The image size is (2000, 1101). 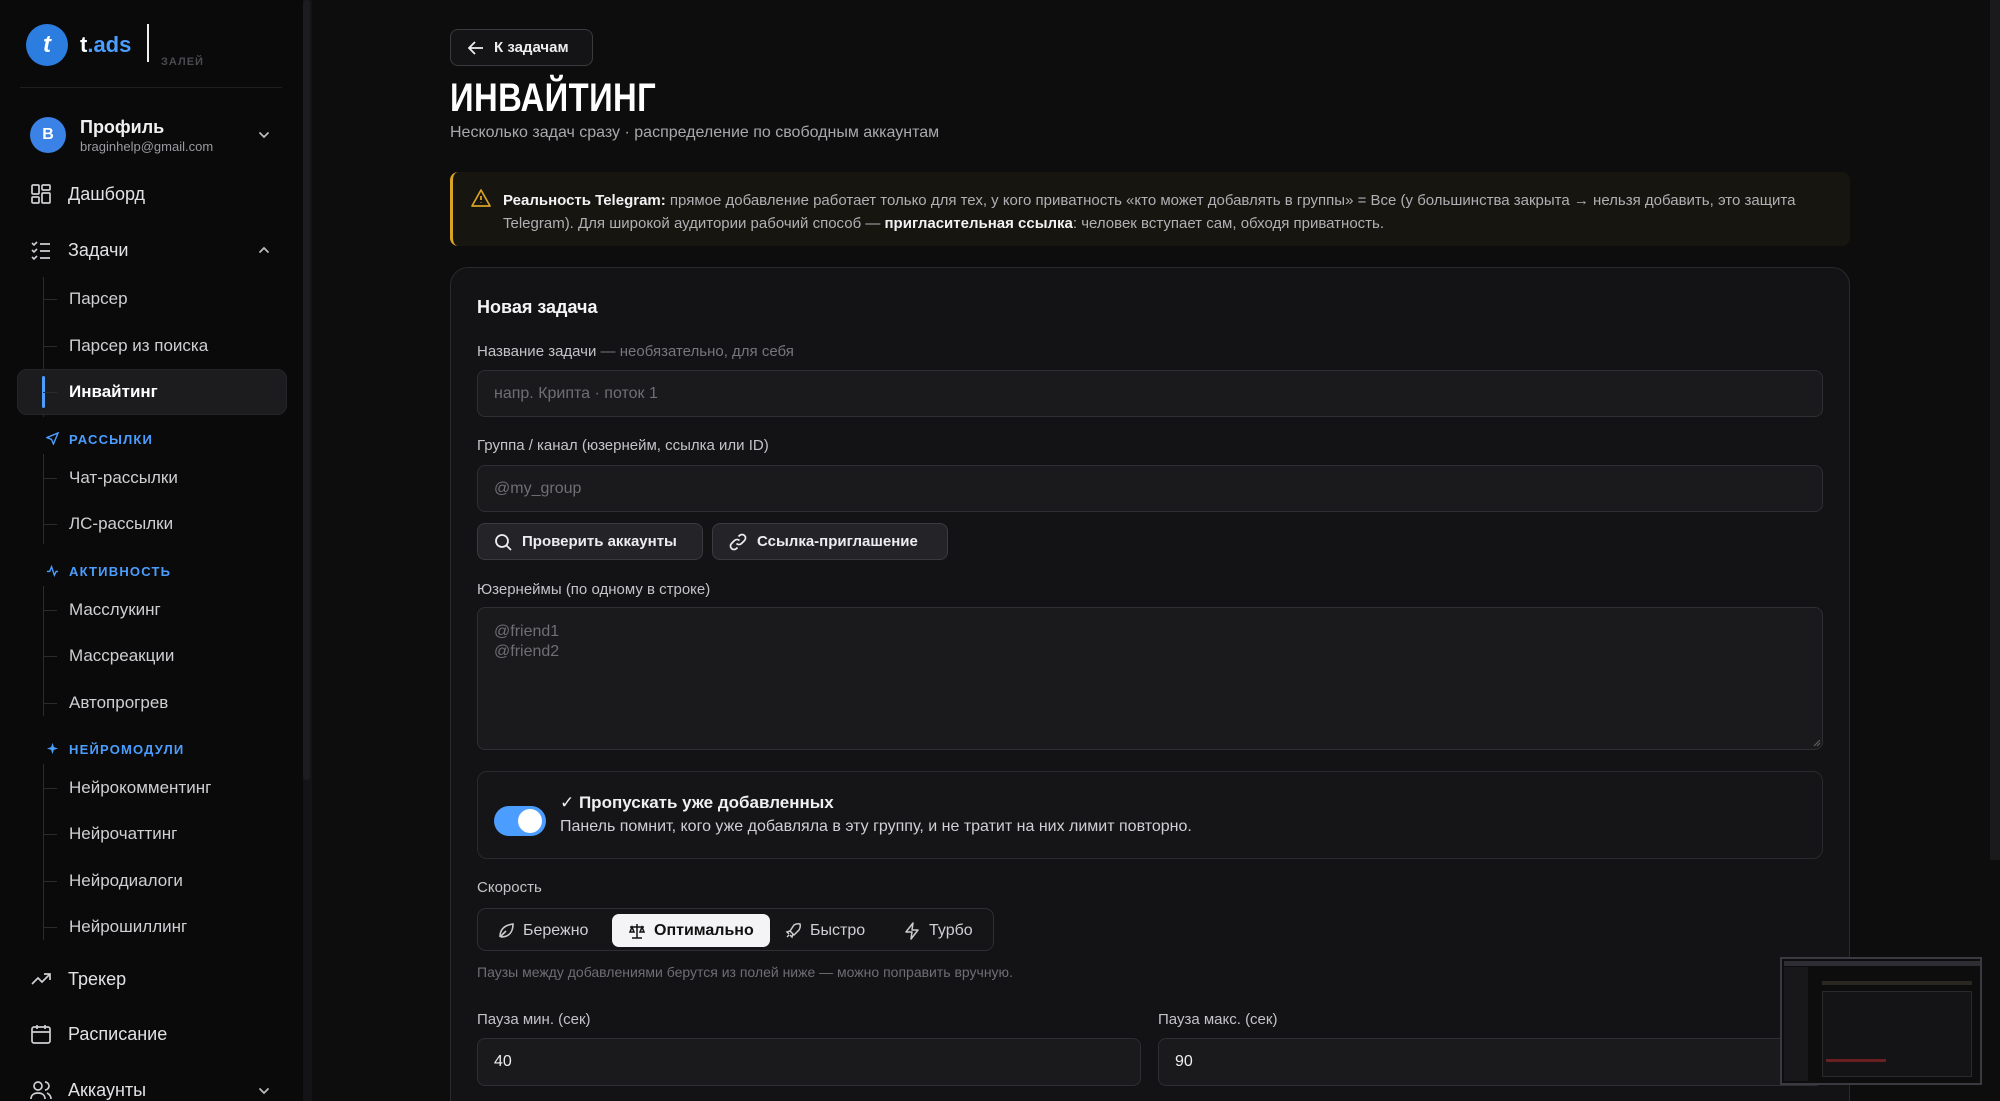 I want to click on activity-icon, so click(x=52, y=570).